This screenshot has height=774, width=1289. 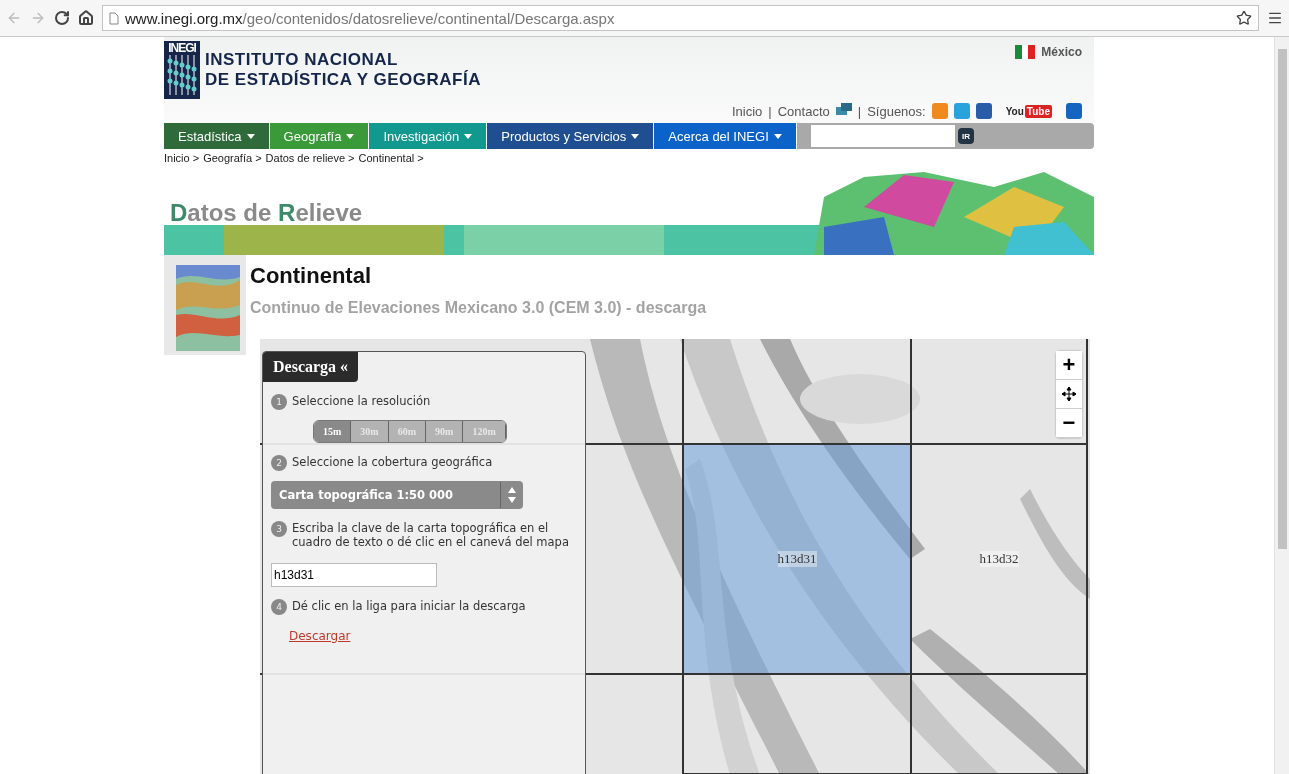 What do you see at coordinates (182, 48) in the screenshot?
I see `logo-text: INEGI` at bounding box center [182, 48].